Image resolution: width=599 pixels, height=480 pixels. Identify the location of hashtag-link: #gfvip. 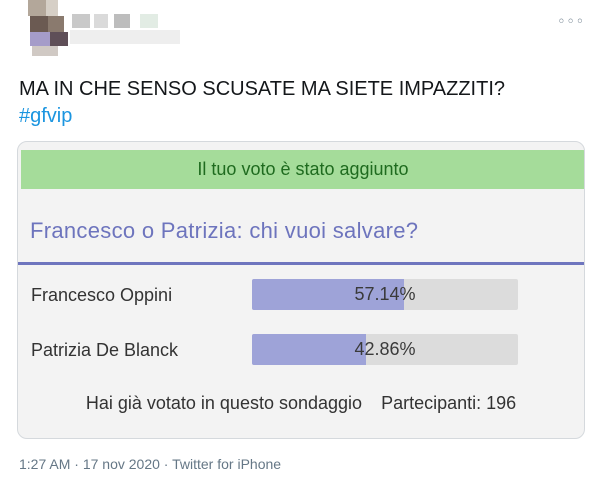
(299, 116).